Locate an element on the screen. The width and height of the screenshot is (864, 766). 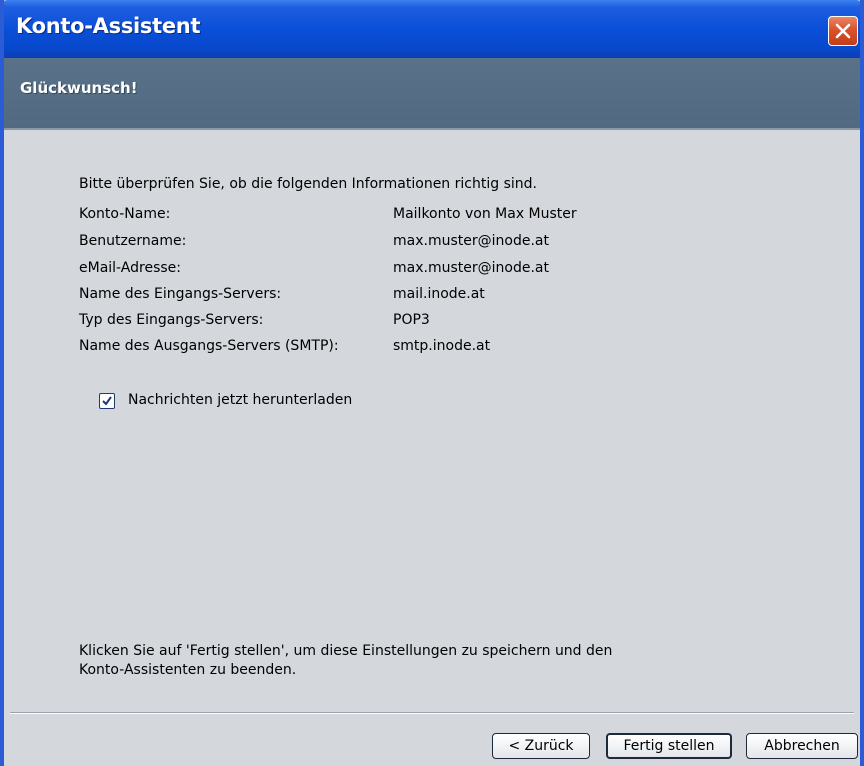
window-title: Konto-Assistent is located at coordinates (108, 26).